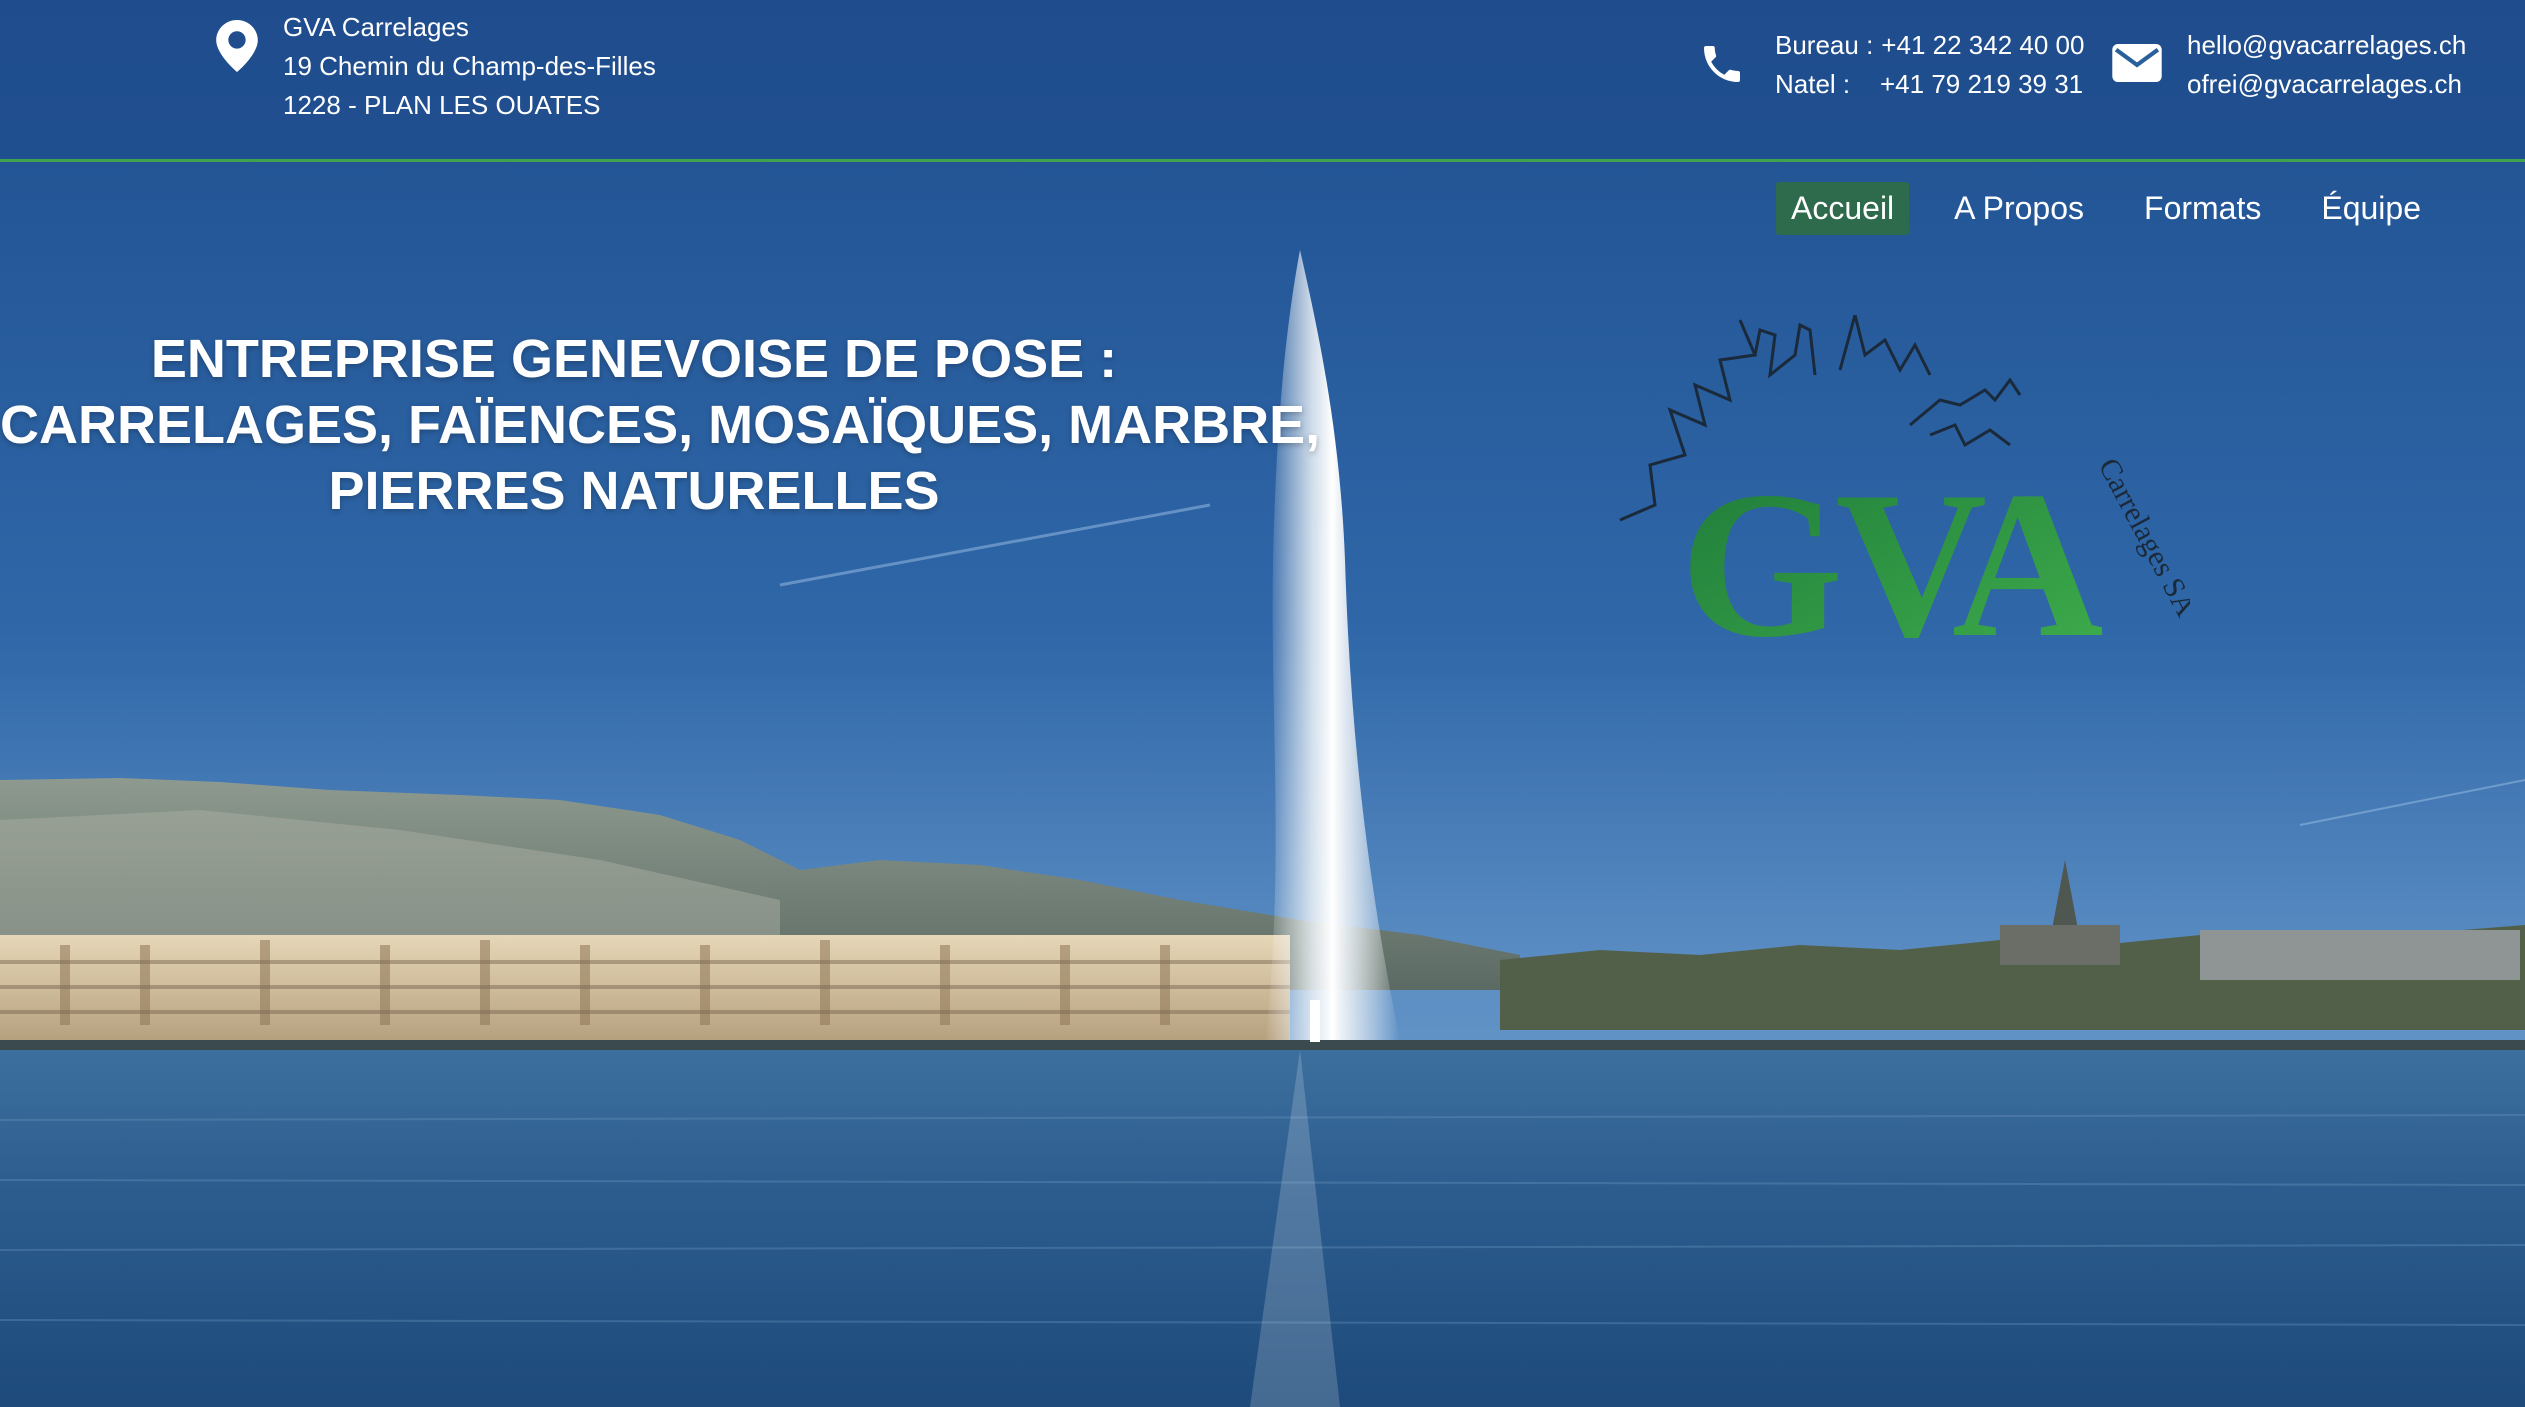 This screenshot has height=1407, width=2525. Describe the element at coordinates (1813, 84) in the screenshot. I see `natel-label: Natel :` at that location.